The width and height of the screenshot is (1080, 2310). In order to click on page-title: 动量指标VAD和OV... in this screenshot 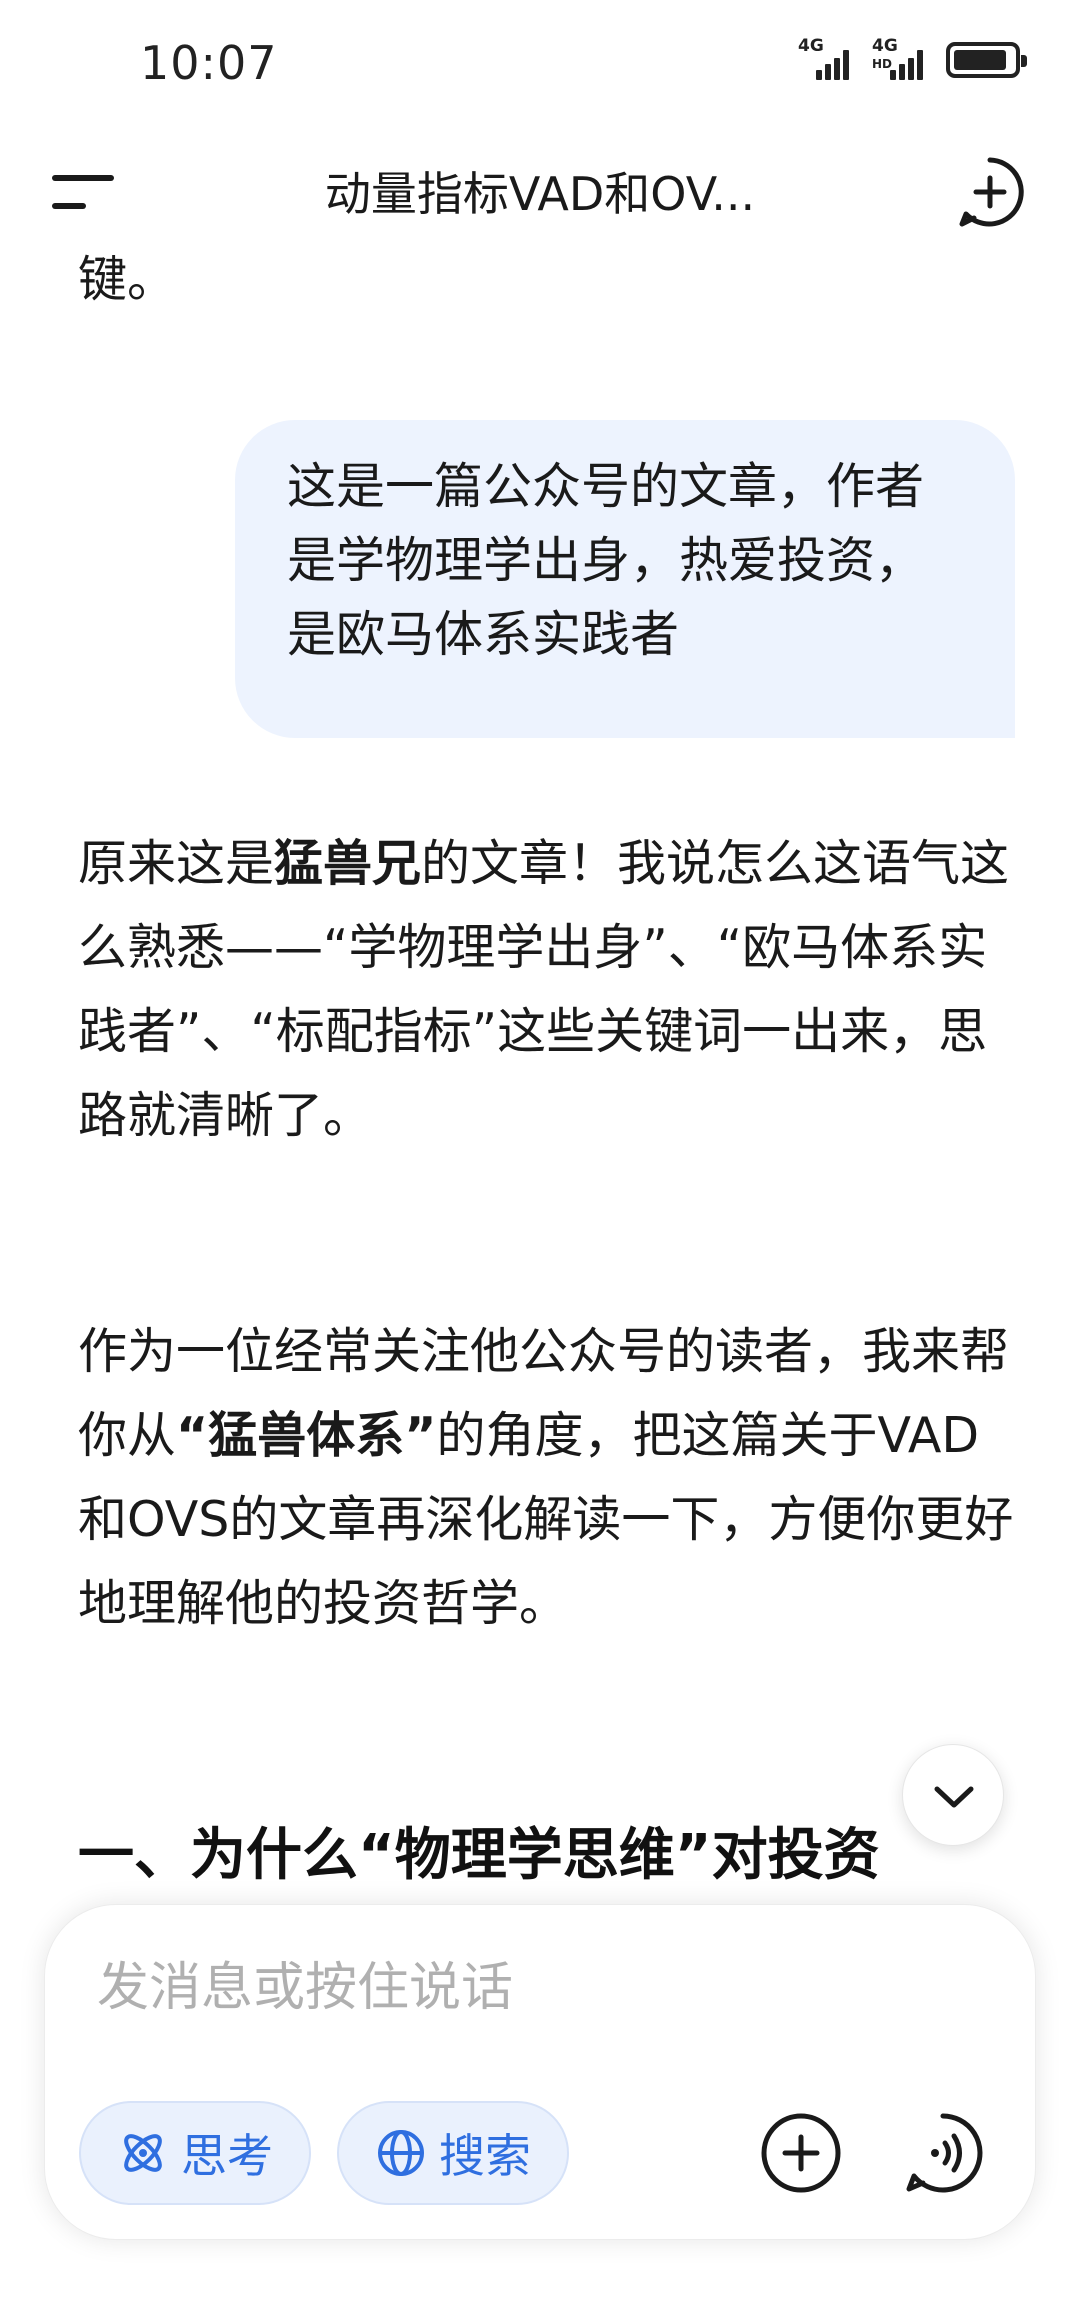, I will do `click(540, 194)`.